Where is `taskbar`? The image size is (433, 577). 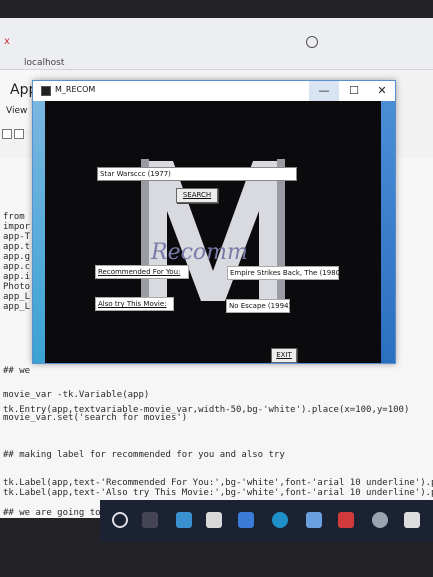
taskbar is located at coordinates (266, 521).